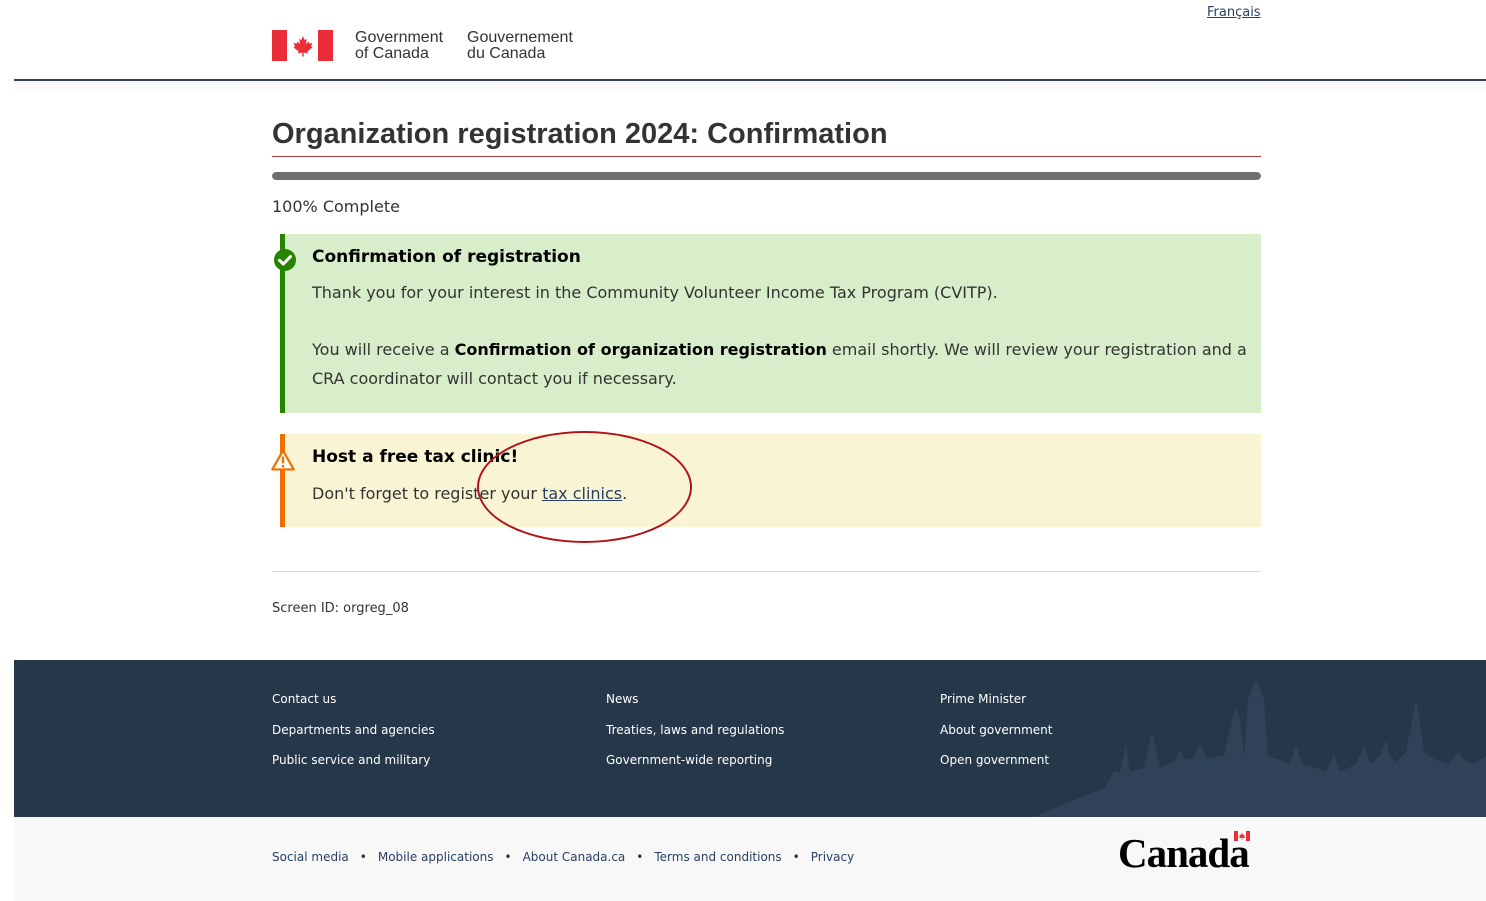  Describe the element at coordinates (415, 457) in the screenshot. I see `warning-alert-heading: Host a free tax clinic!` at that location.